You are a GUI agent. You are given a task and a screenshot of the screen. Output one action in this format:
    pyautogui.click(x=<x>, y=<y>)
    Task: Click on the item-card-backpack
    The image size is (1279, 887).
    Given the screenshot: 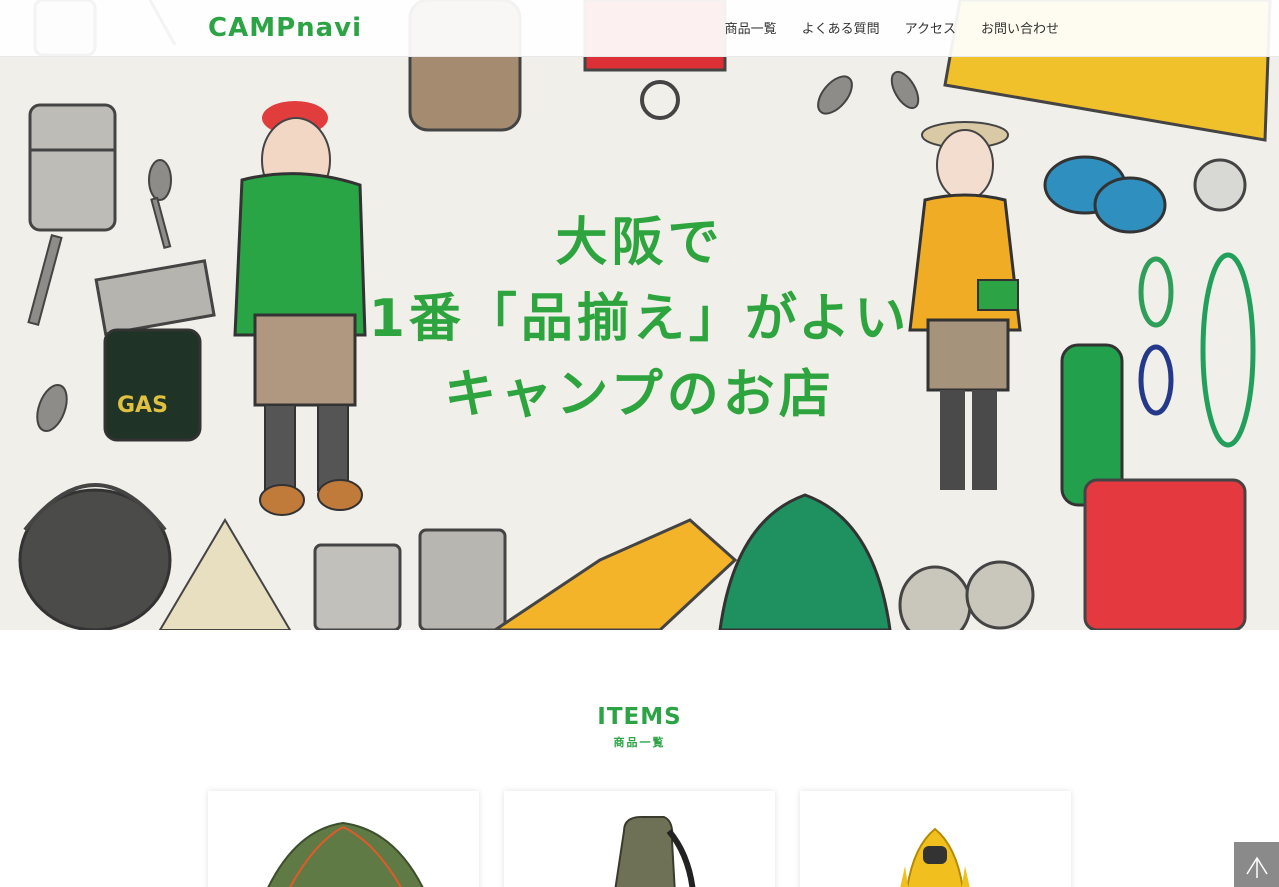 What is the action you would take?
    pyautogui.click(x=639, y=839)
    